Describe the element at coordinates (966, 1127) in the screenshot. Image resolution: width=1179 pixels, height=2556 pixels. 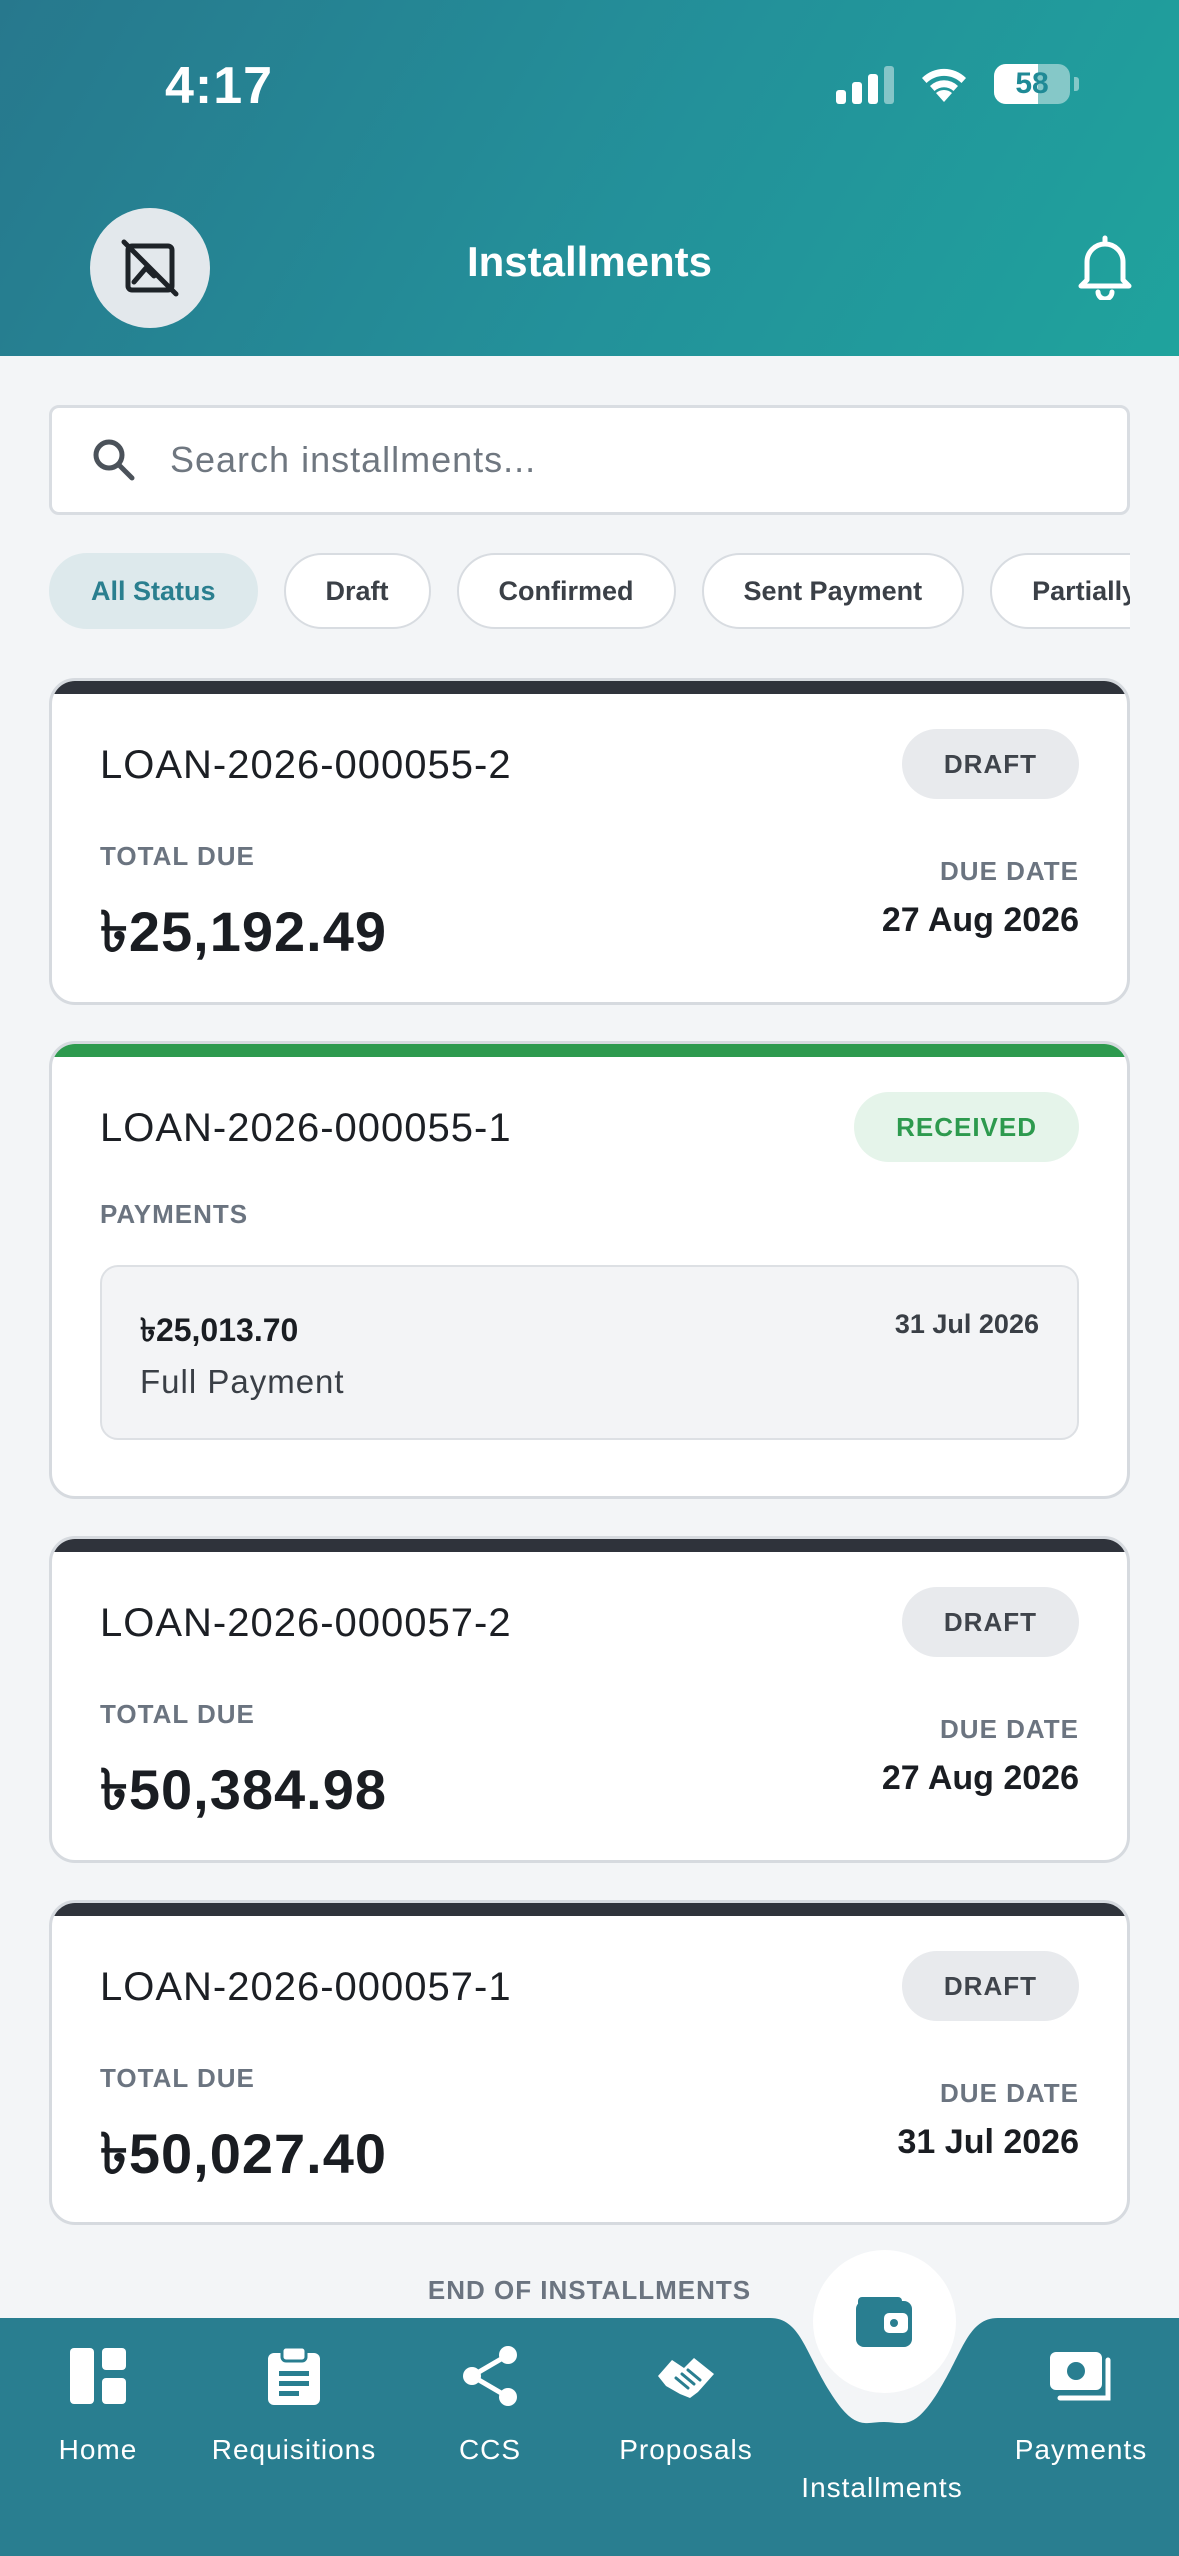
I see `status-badge: RECEIVED` at that location.